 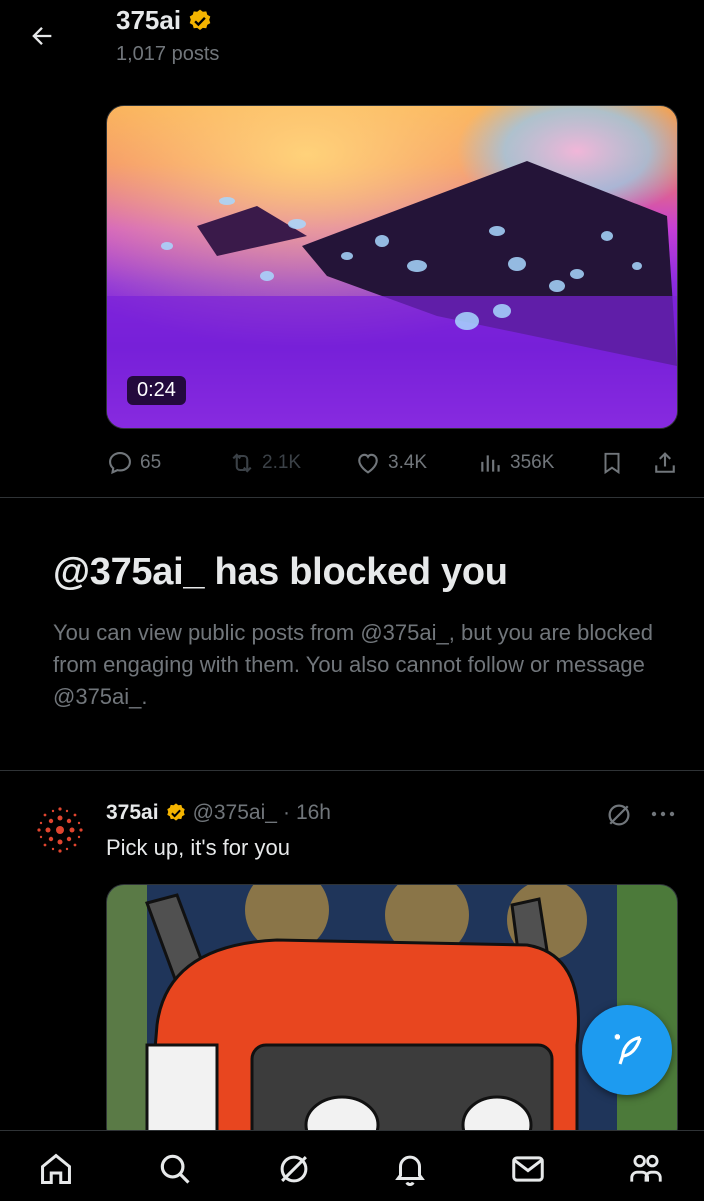 I want to click on back-button, so click(x=42, y=36).